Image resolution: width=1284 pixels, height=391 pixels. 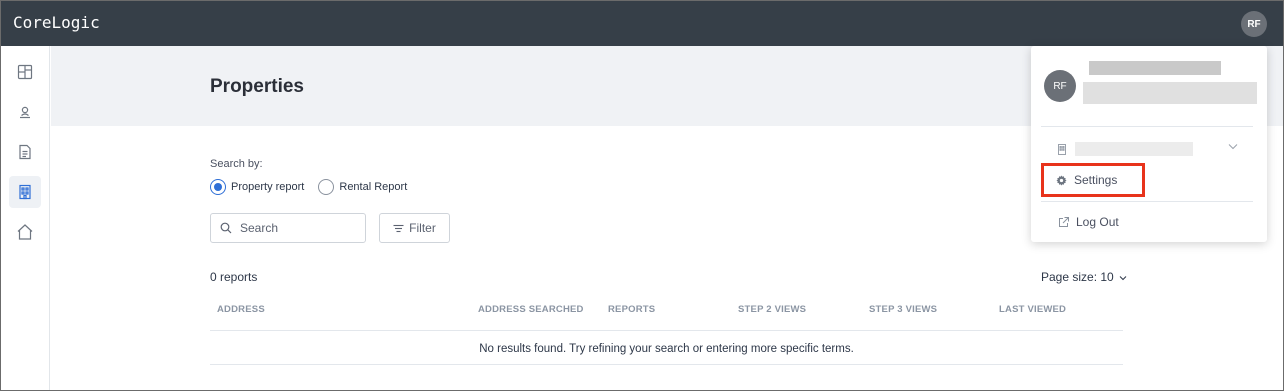 I want to click on brand-logo: CoreLogic, so click(x=56, y=22).